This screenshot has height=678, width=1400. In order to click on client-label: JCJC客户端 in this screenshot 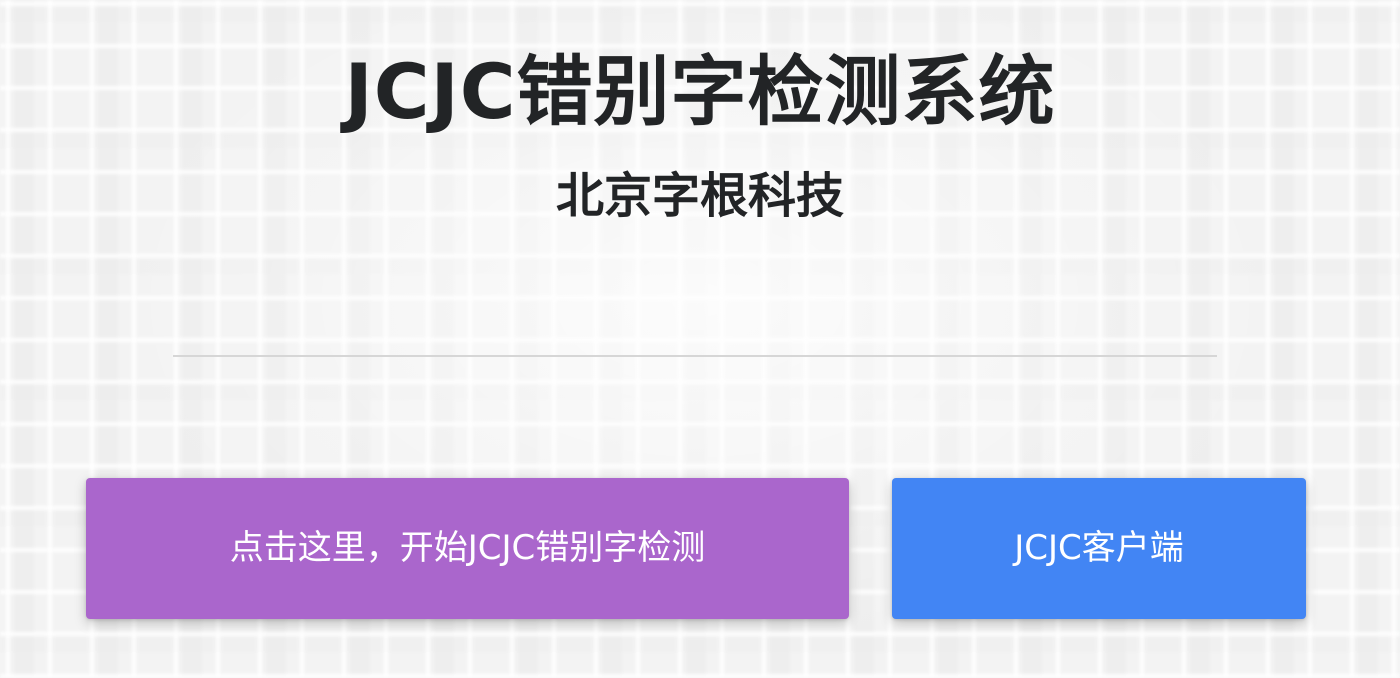, I will do `click(1099, 548)`.